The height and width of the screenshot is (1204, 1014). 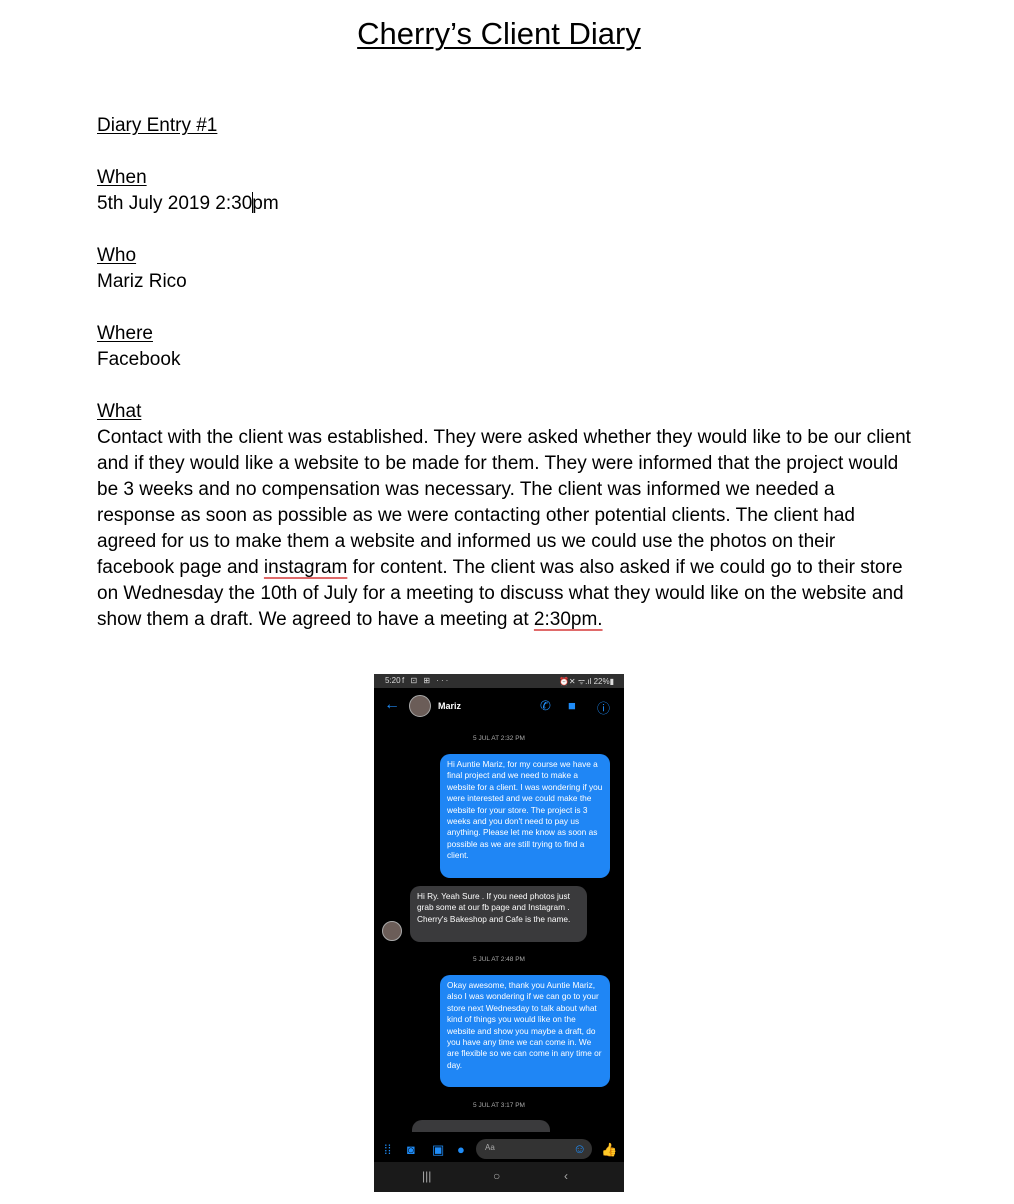 I want to click on microphone-icon: ●, so click(x=461, y=1149).